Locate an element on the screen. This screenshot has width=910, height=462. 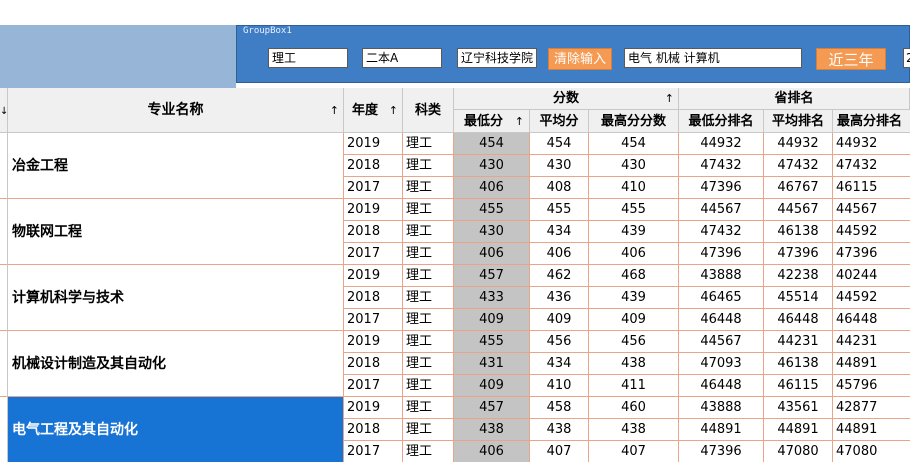
majors-input: 电气 机械 计算机 is located at coordinates (713, 58).